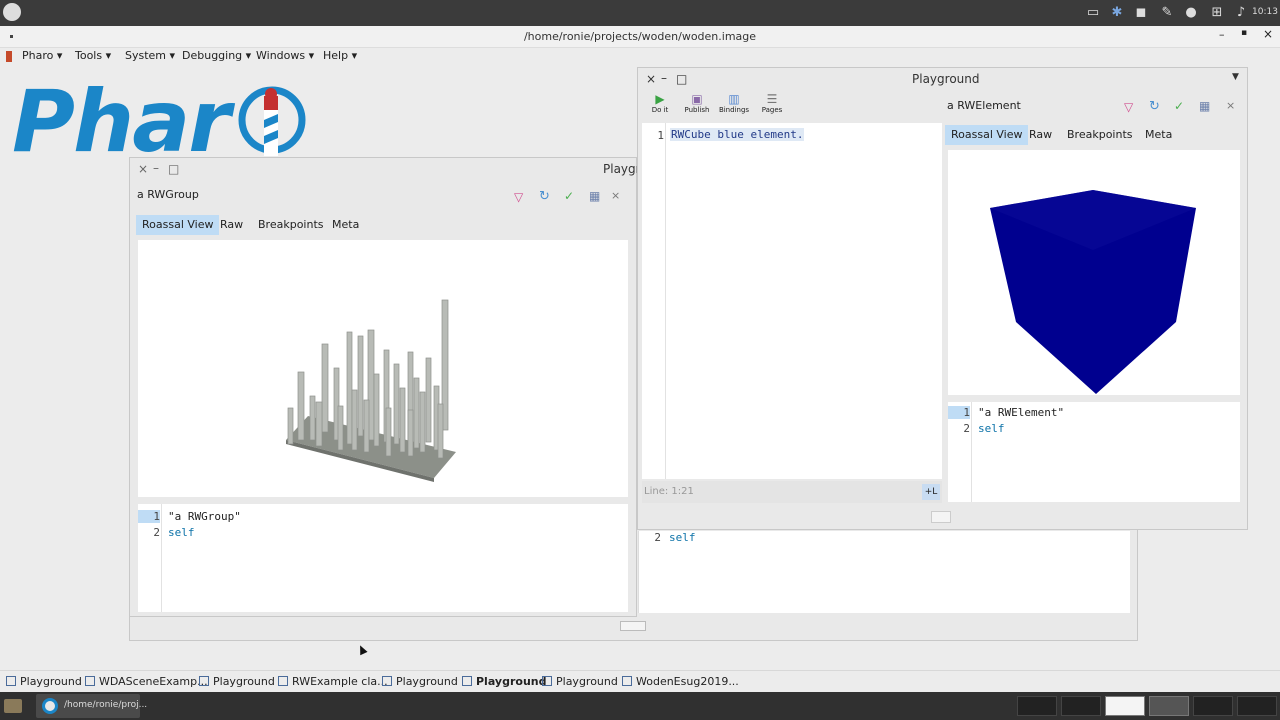 The height and width of the screenshot is (720, 1280). I want to click on right-splitter-handle, so click(941, 517).